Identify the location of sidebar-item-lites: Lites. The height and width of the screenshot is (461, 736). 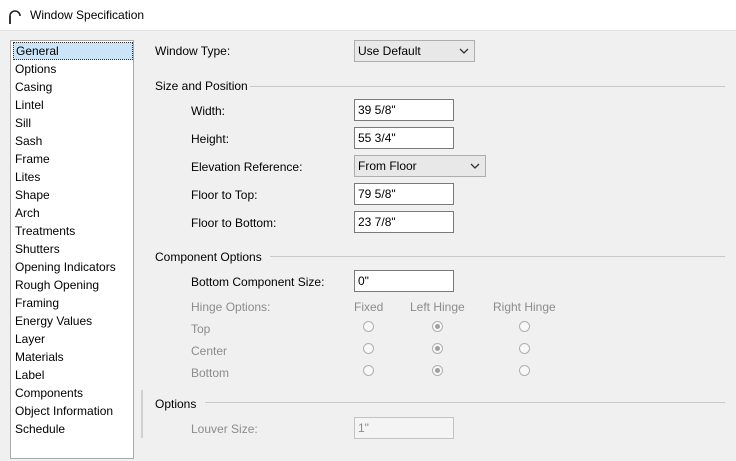
(27, 177).